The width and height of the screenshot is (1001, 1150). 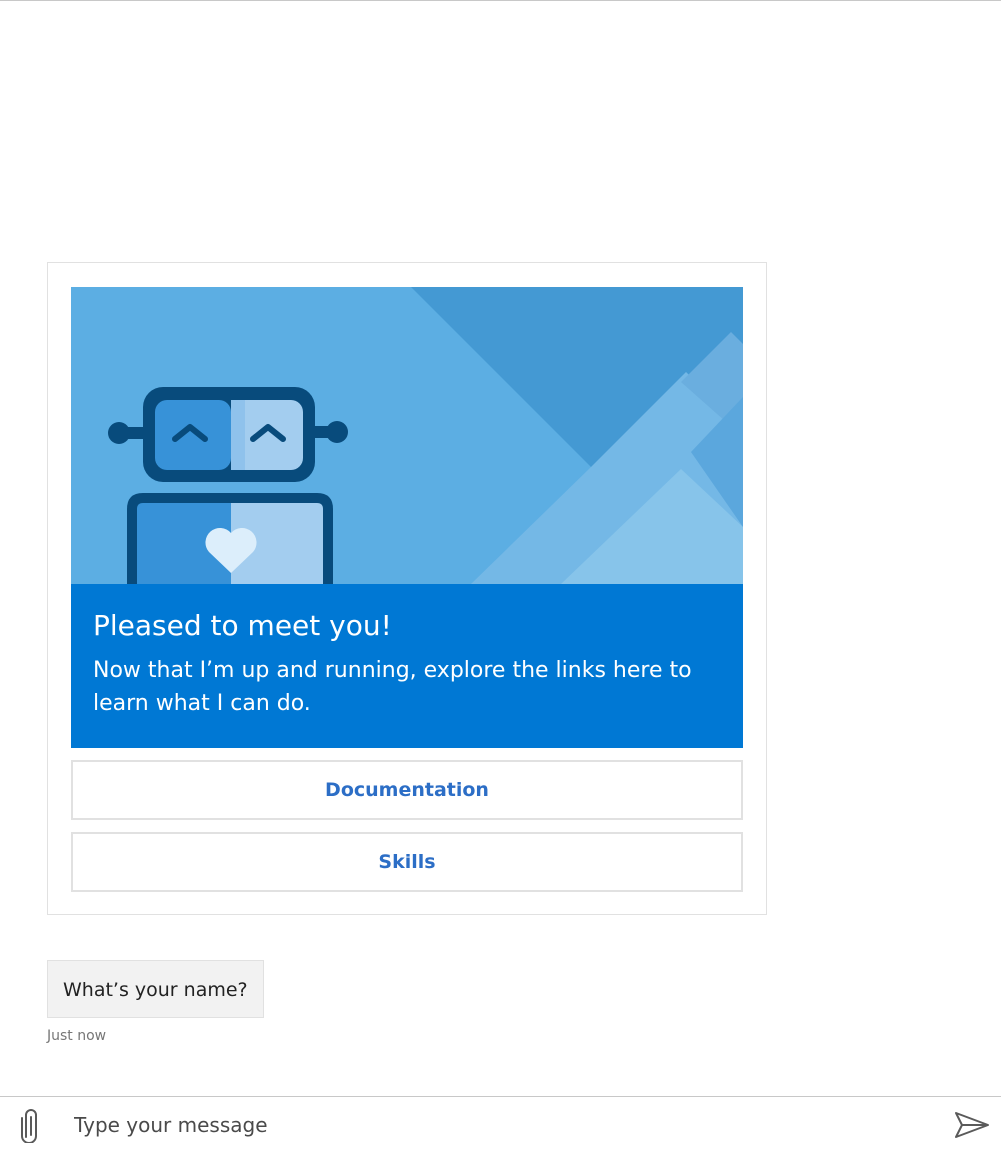 I want to click on send-icon, so click(x=970, y=1125).